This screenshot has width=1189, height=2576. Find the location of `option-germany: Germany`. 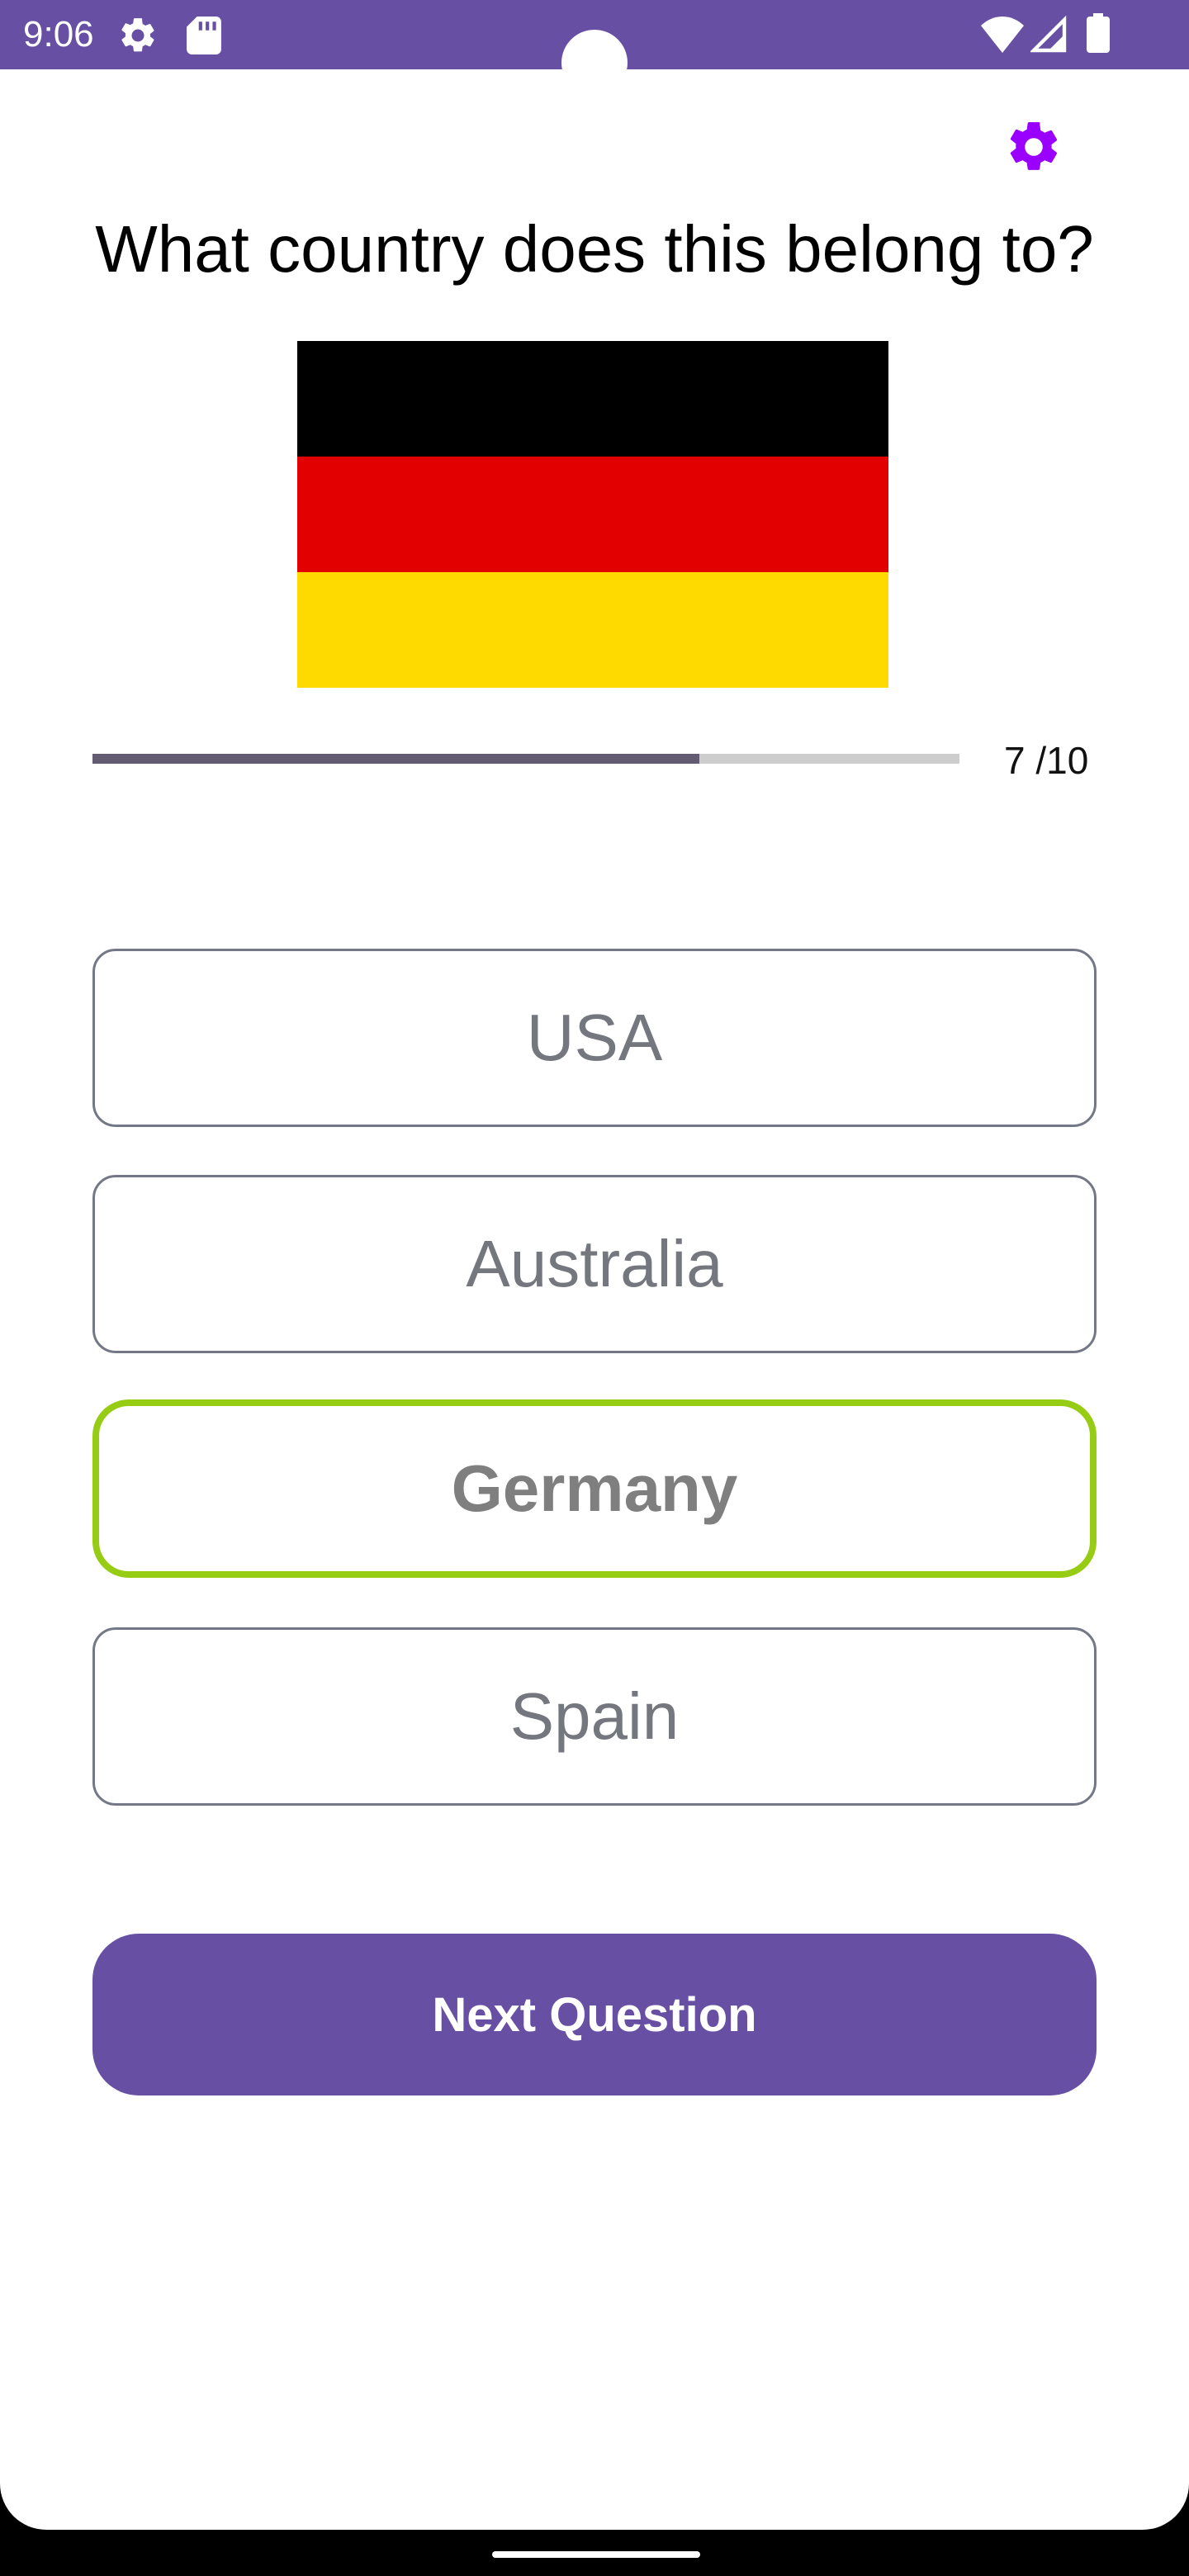

option-germany: Germany is located at coordinates (594, 1488).